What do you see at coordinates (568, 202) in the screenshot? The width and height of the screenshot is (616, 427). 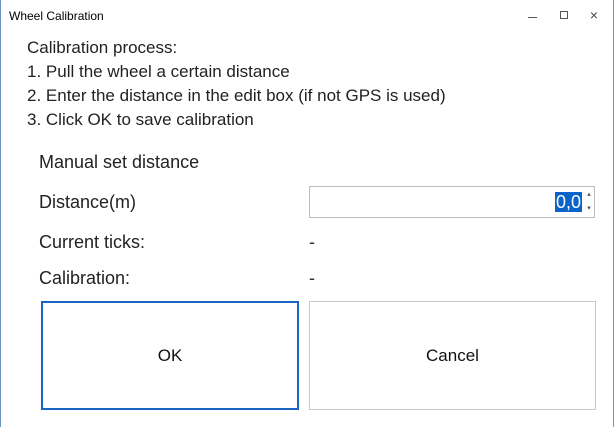 I see `distance-value: 0,0` at bounding box center [568, 202].